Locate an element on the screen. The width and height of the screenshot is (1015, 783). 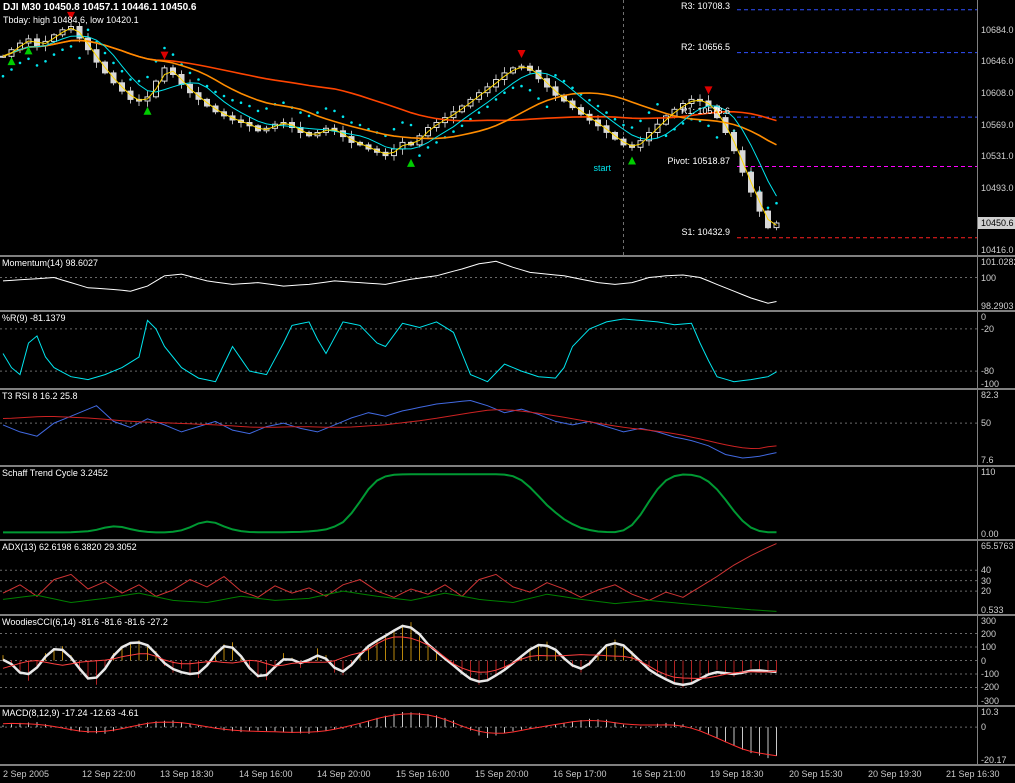
t3-rsi-panel: T3 RSI 8 16.2 25.8 is located at coordinates (488, 427).